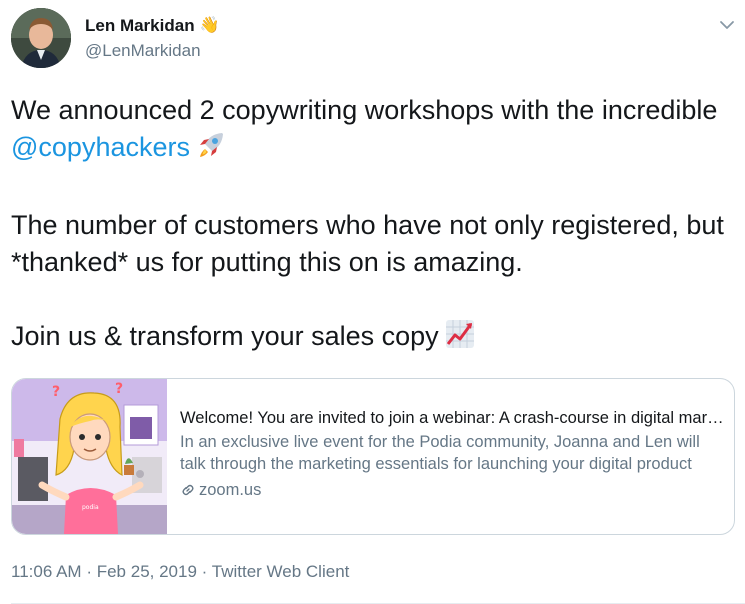 Image resolution: width=745 pixels, height=604 pixels. Describe the element at coordinates (454, 490) in the screenshot. I see `card-domain-row: zoom.us` at that location.